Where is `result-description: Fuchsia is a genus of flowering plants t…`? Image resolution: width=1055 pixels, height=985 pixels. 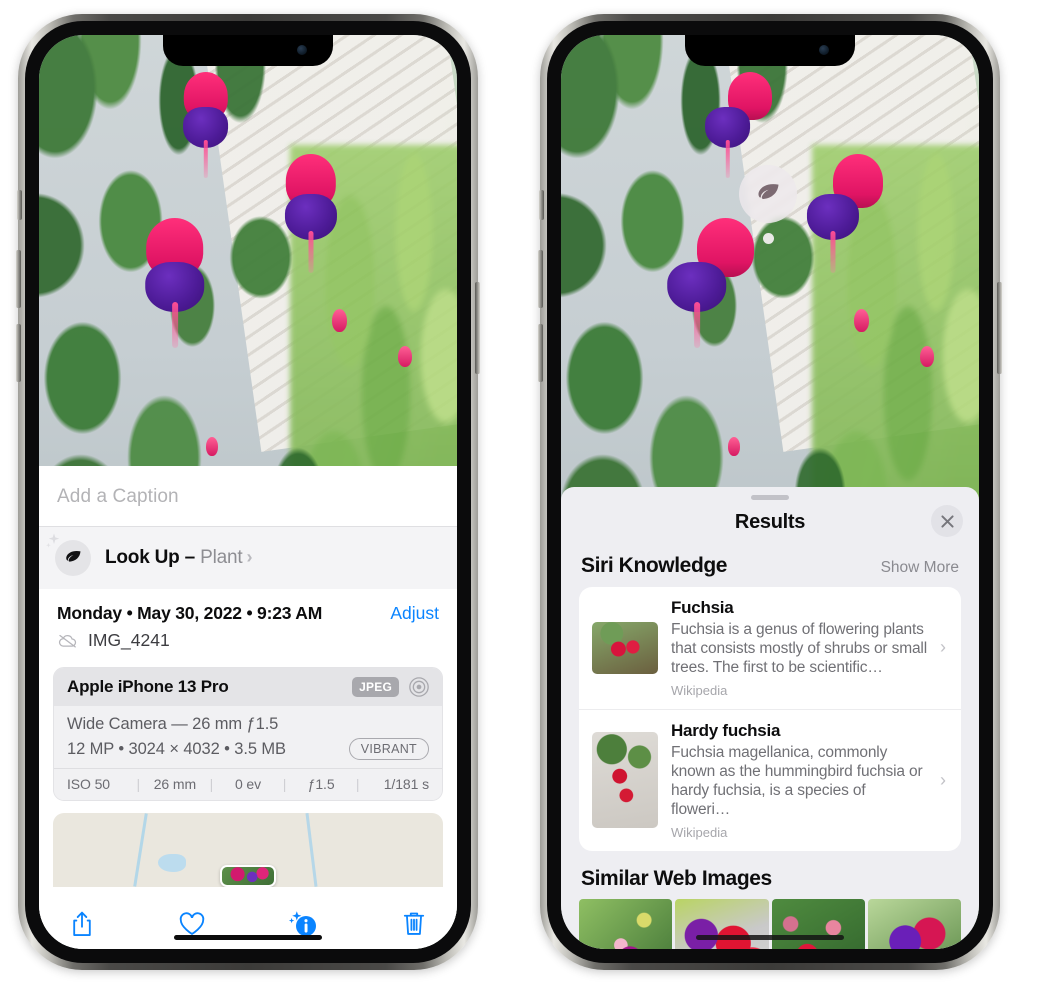 result-description: Fuchsia is a genus of flowering plants t… is located at coordinates (799, 649).